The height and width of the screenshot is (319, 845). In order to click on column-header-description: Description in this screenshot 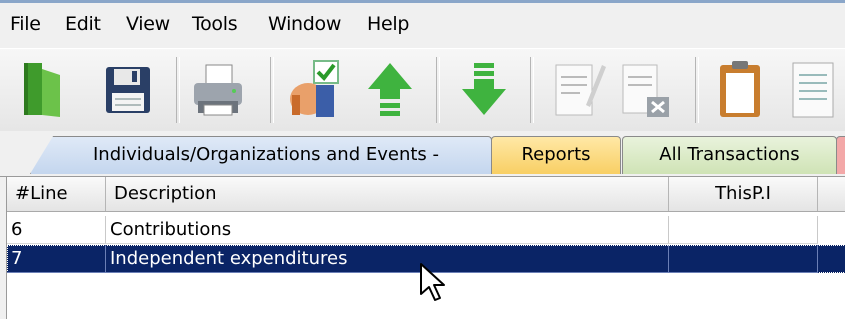, I will do `click(387, 194)`.